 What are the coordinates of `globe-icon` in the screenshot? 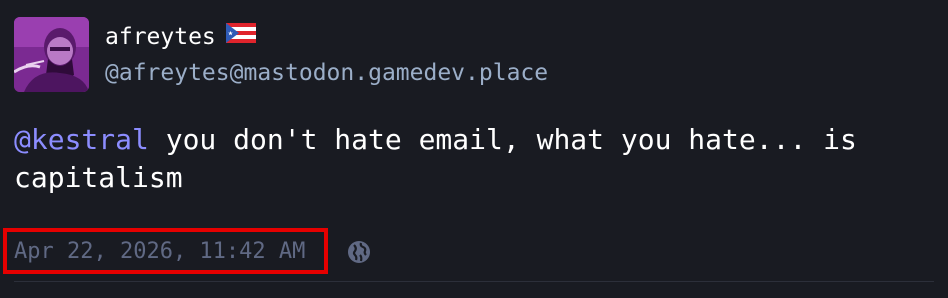 It's located at (359, 252).